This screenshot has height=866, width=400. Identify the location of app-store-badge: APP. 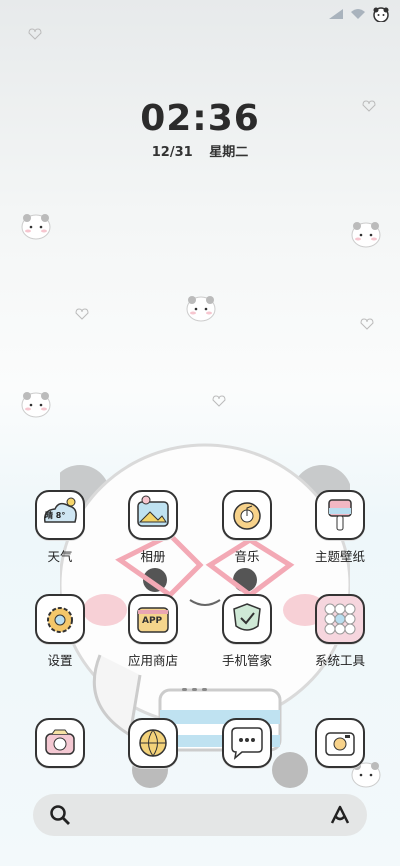
(152, 621).